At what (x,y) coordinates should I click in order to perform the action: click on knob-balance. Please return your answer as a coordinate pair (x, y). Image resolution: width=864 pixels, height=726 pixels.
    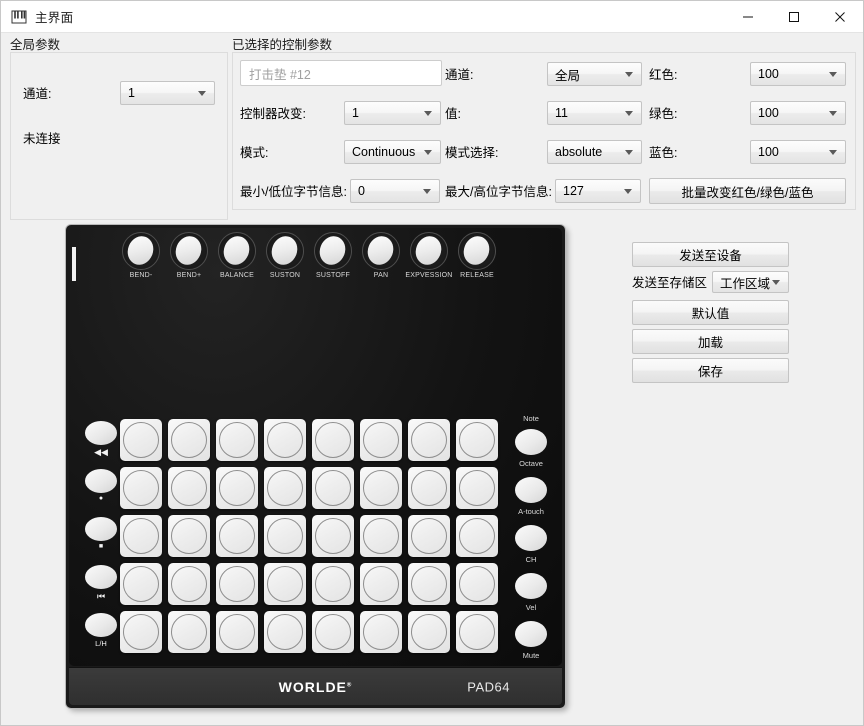
    Looking at the image, I should click on (237, 251).